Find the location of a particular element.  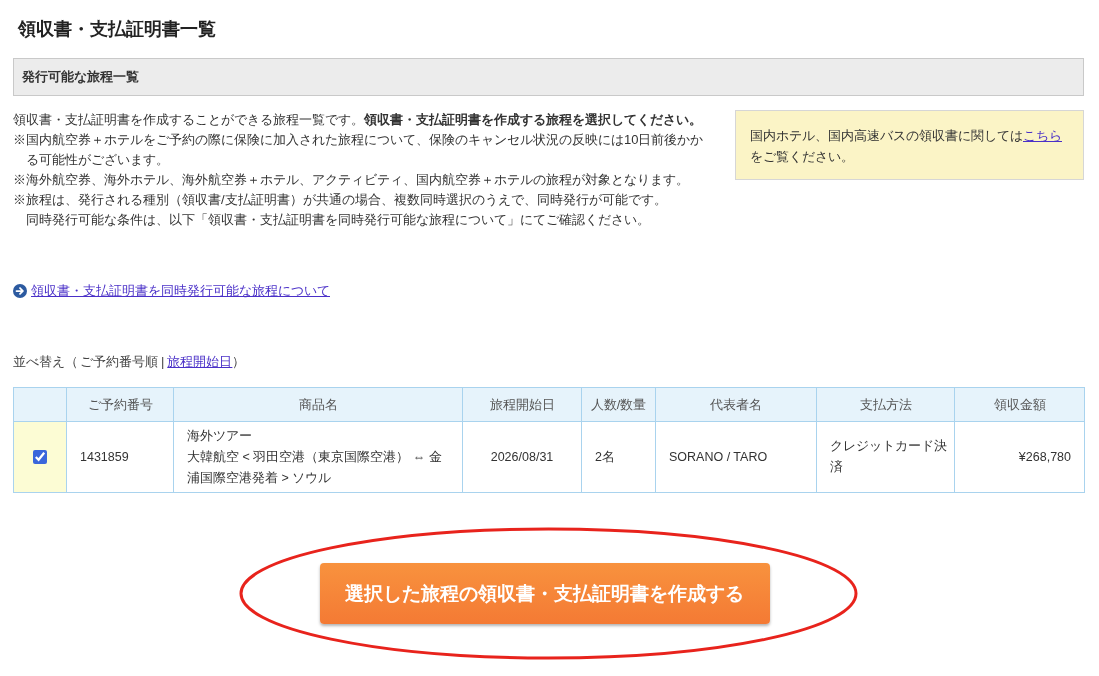

row-checkbox is located at coordinates (40, 457).